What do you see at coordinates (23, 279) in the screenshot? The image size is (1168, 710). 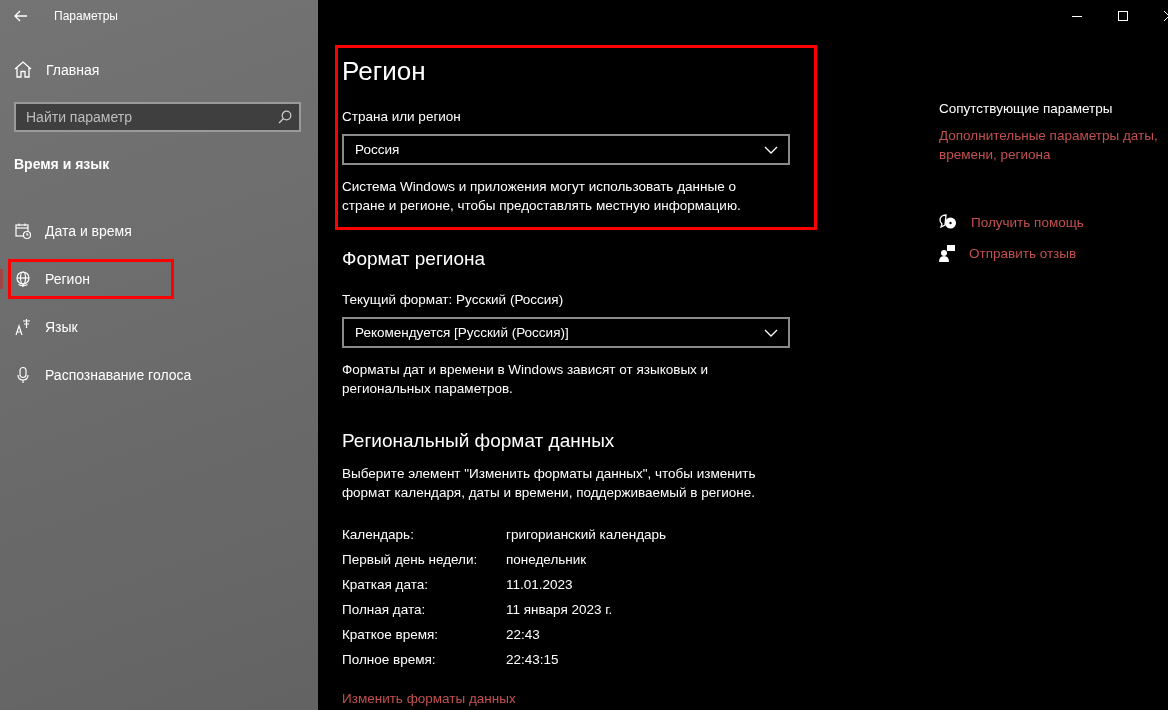 I see `globe-icon` at bounding box center [23, 279].